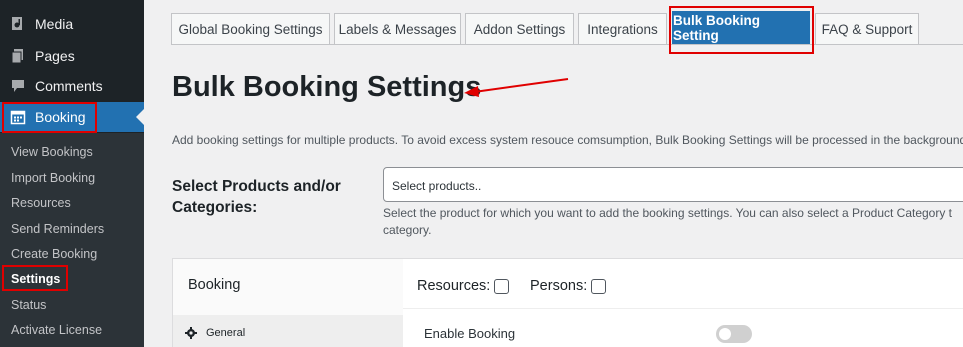 The image size is (963, 347). What do you see at coordinates (867, 29) in the screenshot?
I see `tab-faq-support: FAQ & Support` at bounding box center [867, 29].